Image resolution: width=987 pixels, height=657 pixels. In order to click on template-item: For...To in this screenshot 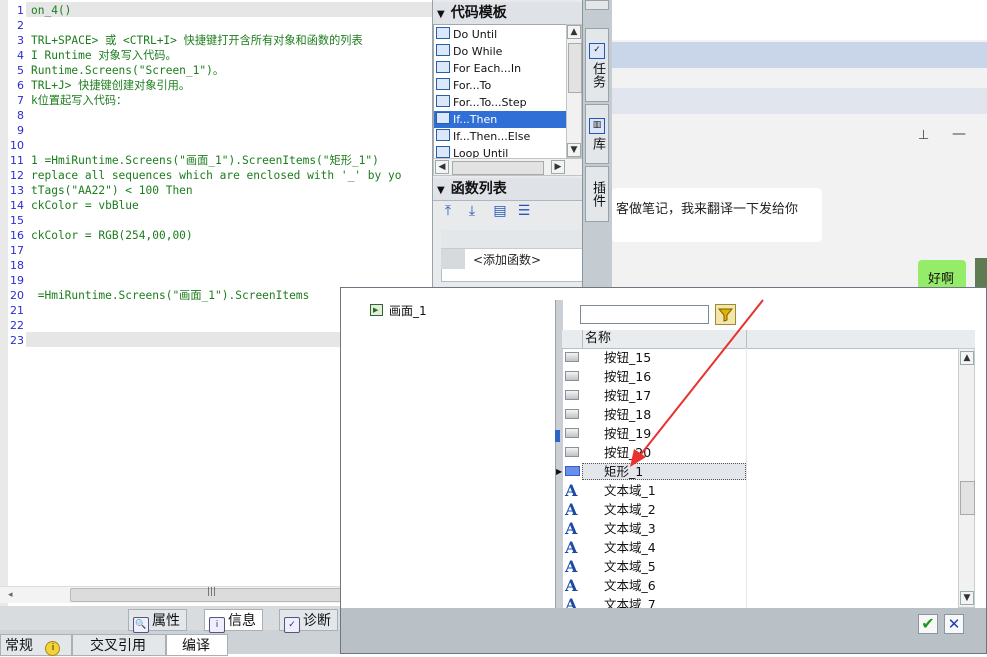, I will do `click(500, 85)`.